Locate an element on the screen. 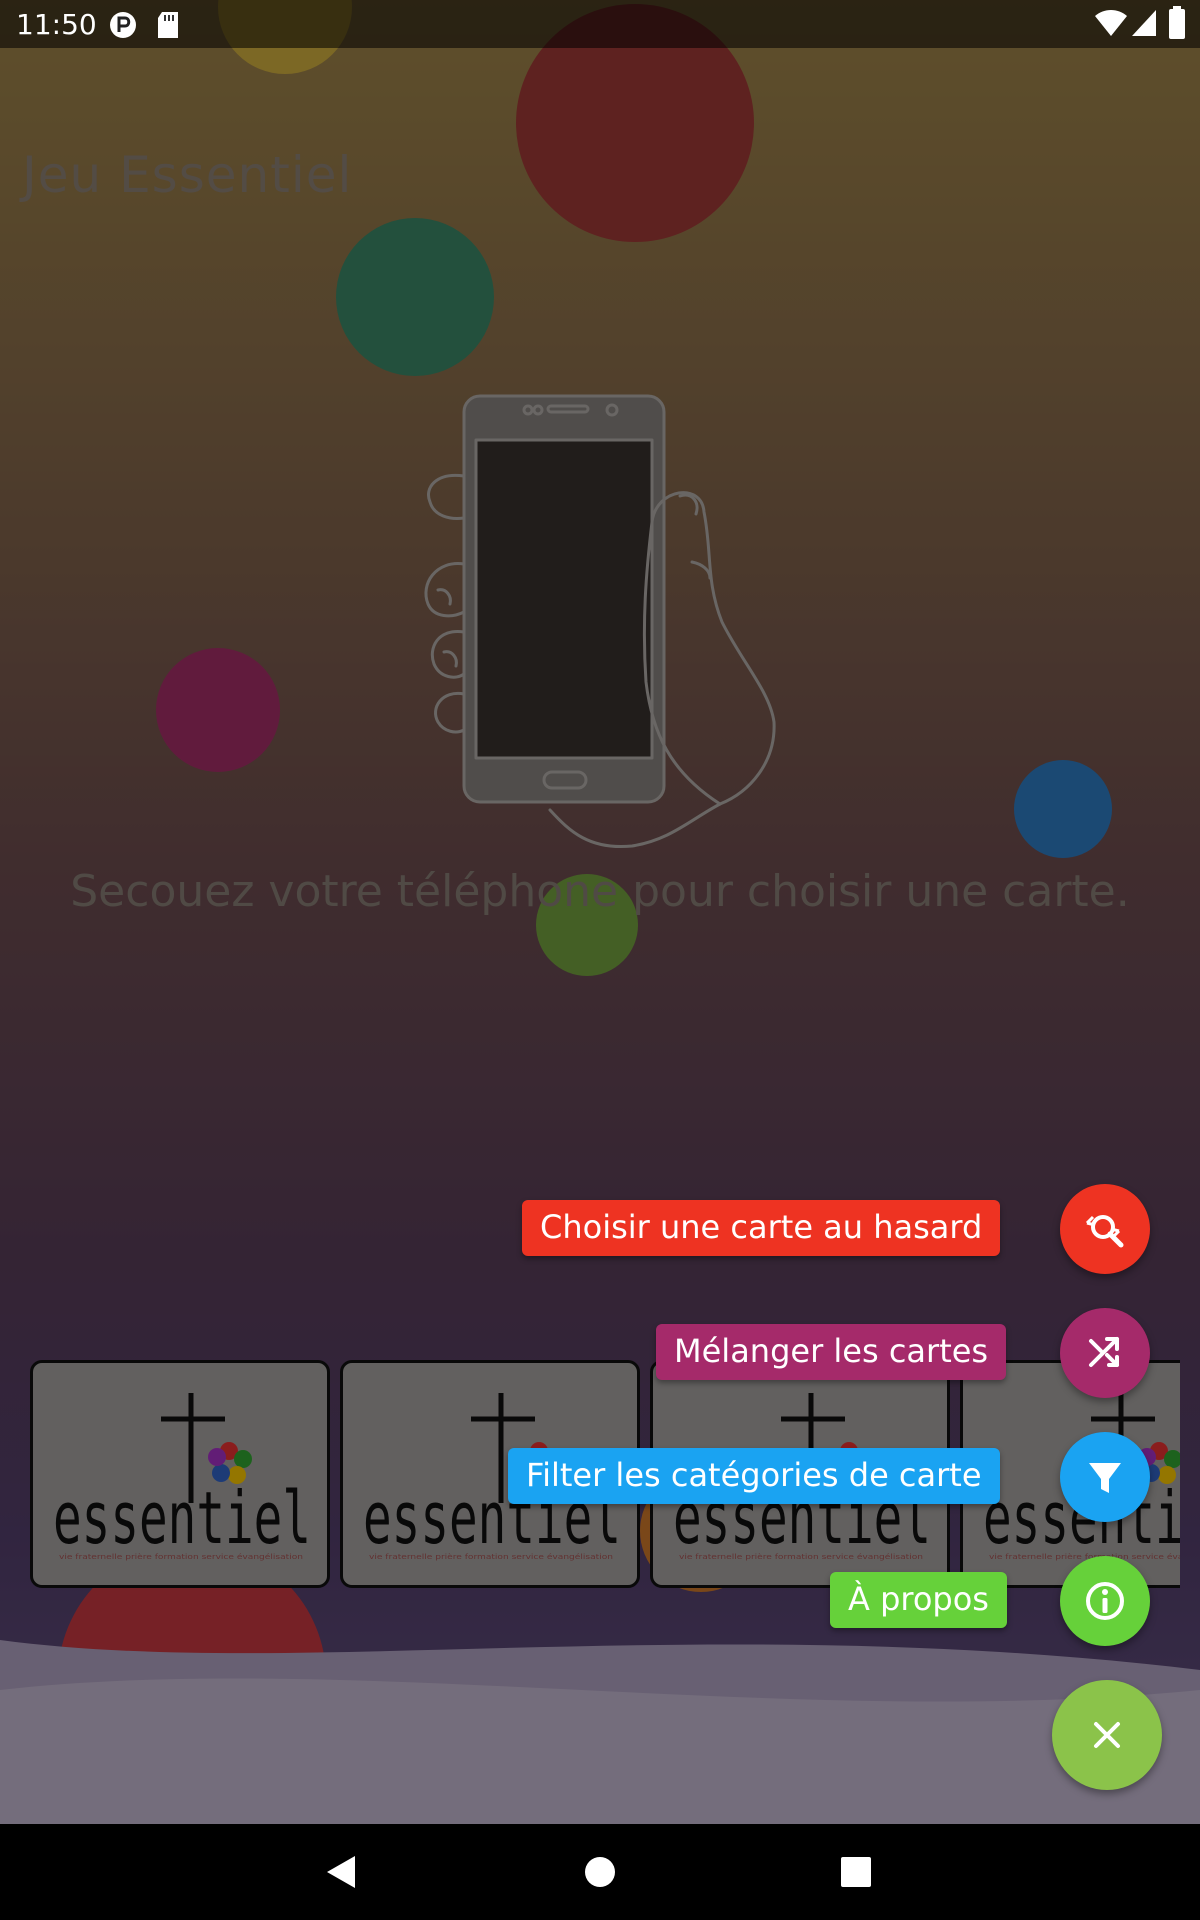 The width and height of the screenshot is (1200, 1920). recents-icon is located at coordinates (856, 1872).